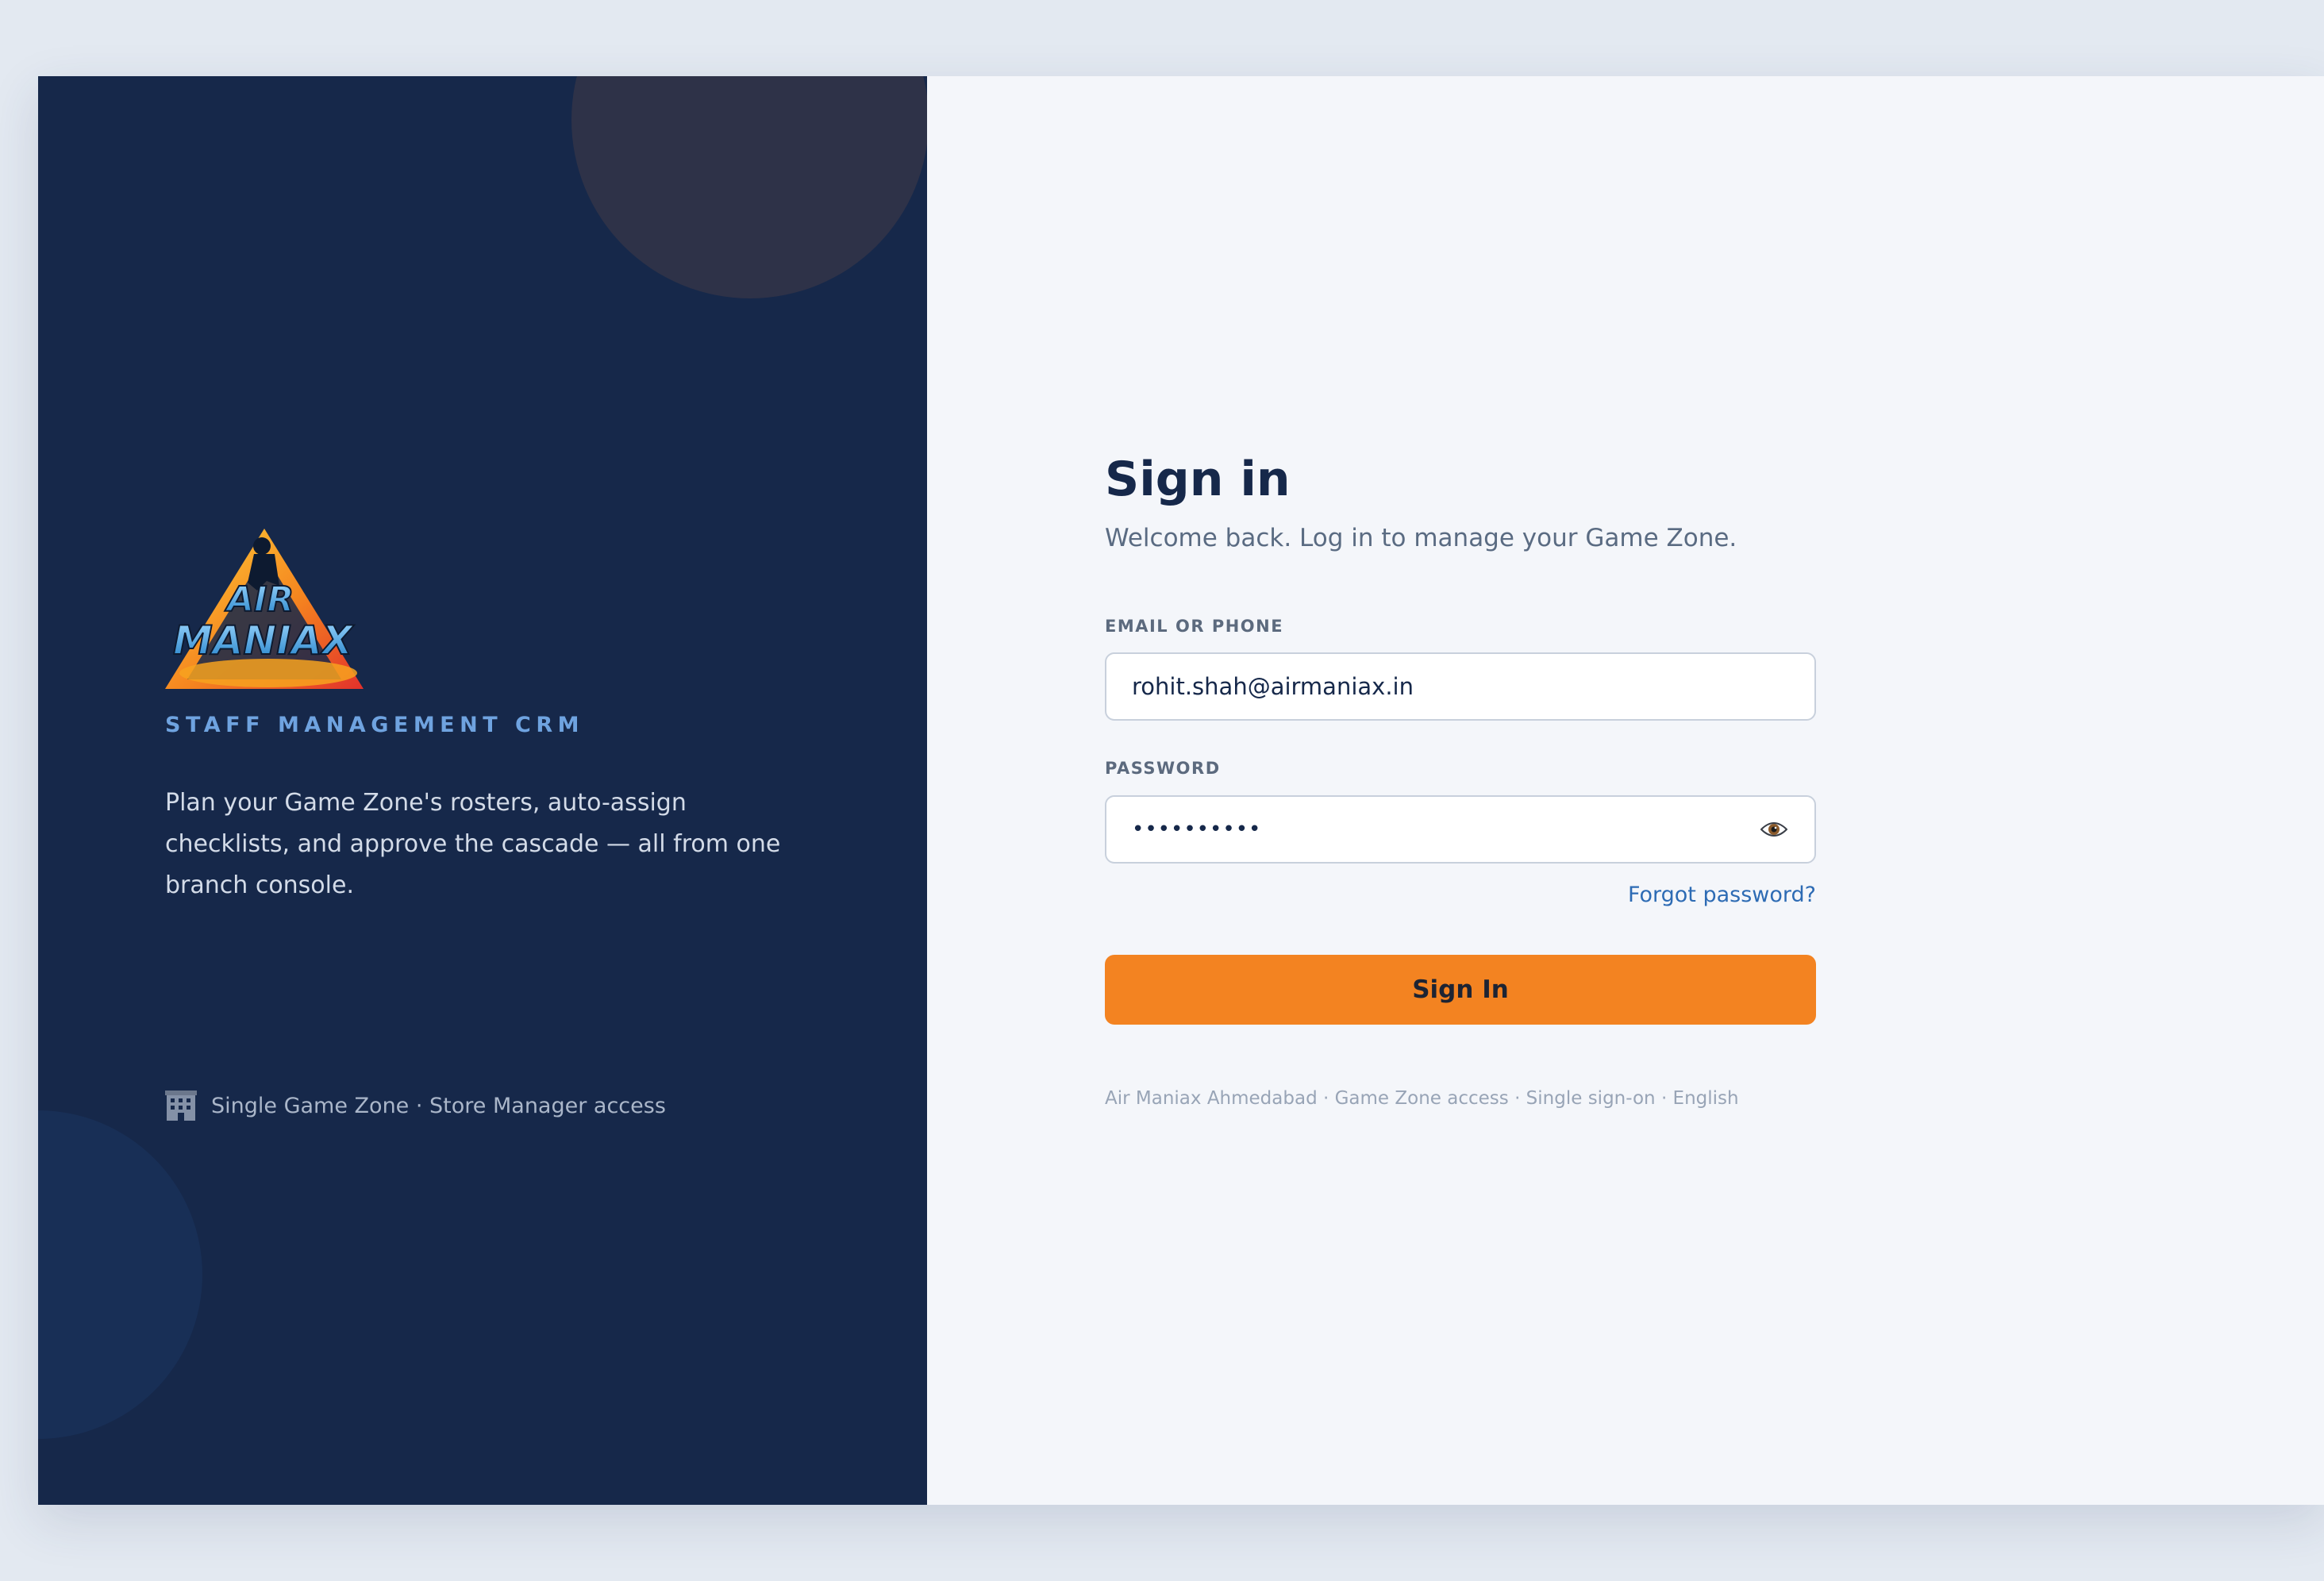 The height and width of the screenshot is (1581, 2324). What do you see at coordinates (749, 187) in the screenshot?
I see `decorative-circle-top` at bounding box center [749, 187].